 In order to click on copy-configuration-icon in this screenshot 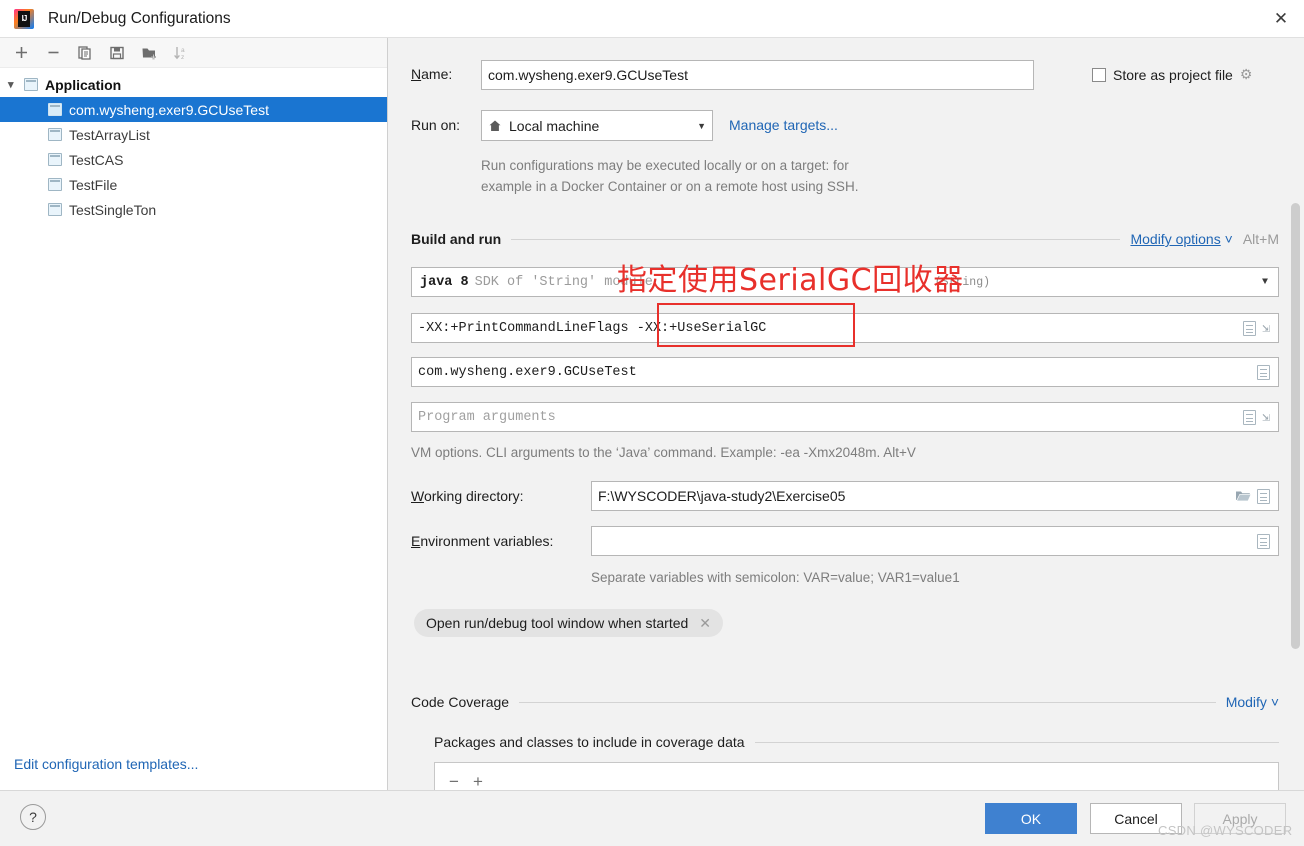, I will do `click(85, 53)`.